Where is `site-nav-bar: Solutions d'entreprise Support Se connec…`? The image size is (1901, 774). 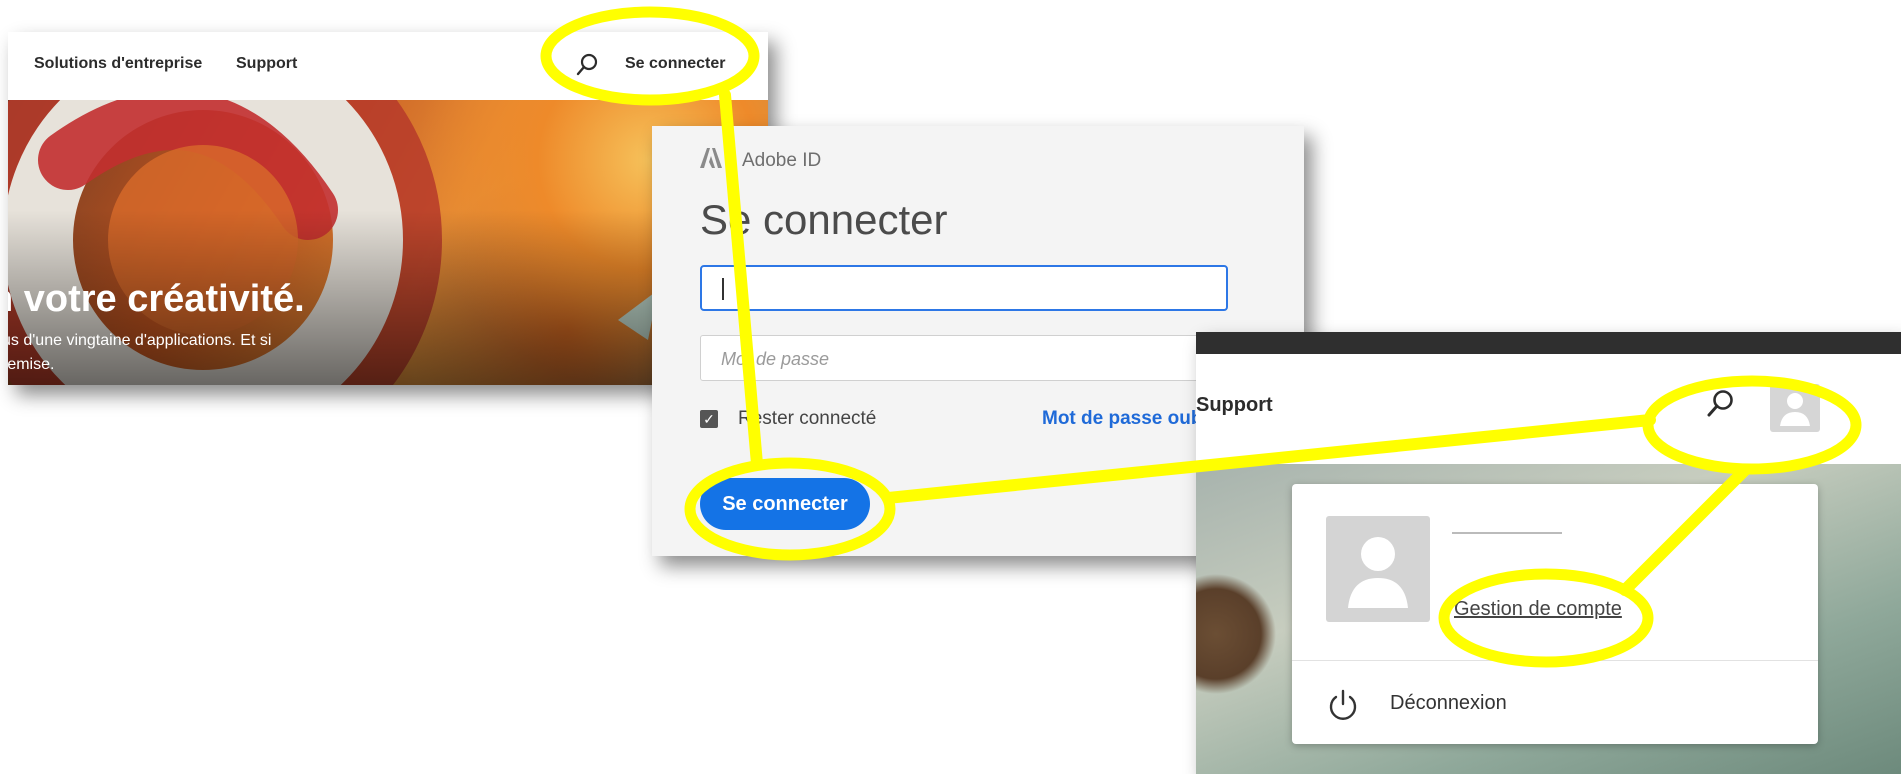
site-nav-bar: Solutions d'entreprise Support Se connec… is located at coordinates (388, 66).